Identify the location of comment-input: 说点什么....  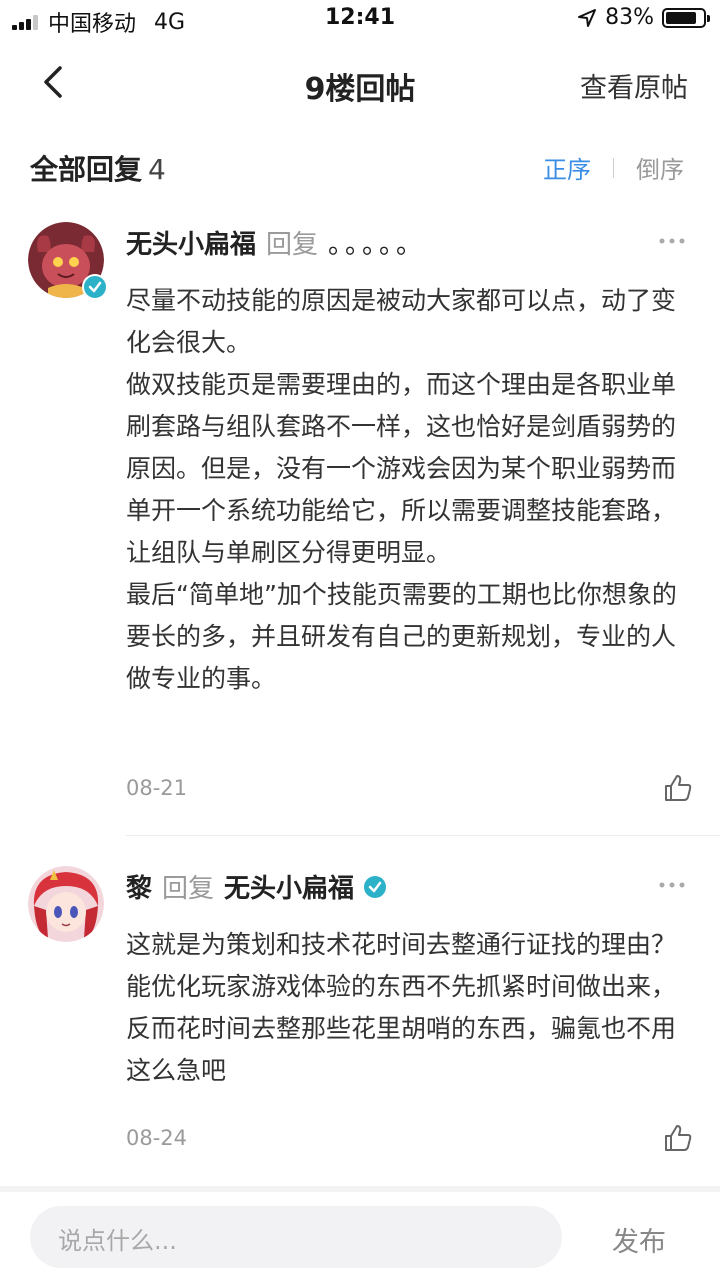
(296, 1237).